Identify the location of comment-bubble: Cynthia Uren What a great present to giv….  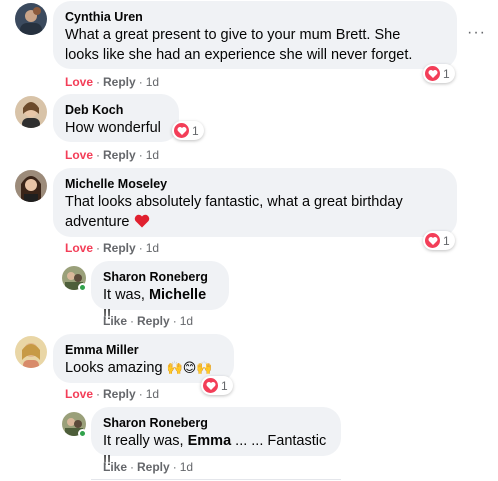
(255, 35).